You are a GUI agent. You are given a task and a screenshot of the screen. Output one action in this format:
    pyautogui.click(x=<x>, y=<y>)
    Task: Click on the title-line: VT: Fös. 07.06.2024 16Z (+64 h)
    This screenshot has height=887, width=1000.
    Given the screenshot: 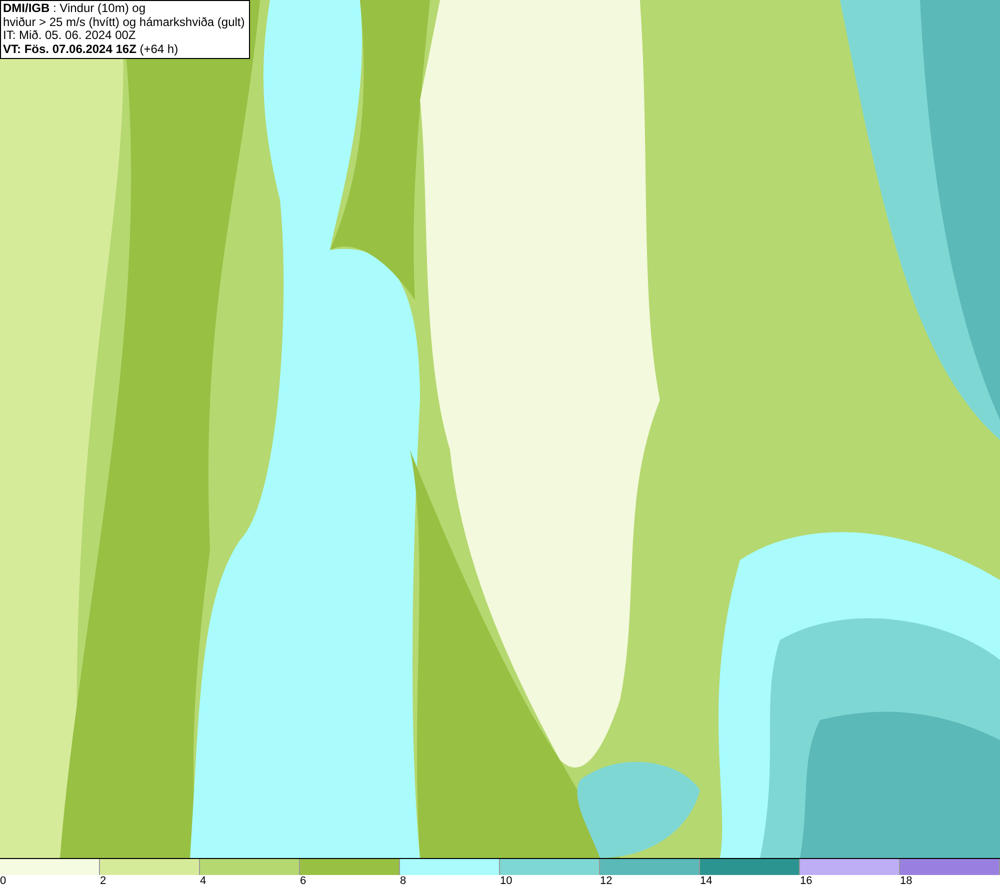 What is the action you would take?
    pyautogui.click(x=91, y=49)
    